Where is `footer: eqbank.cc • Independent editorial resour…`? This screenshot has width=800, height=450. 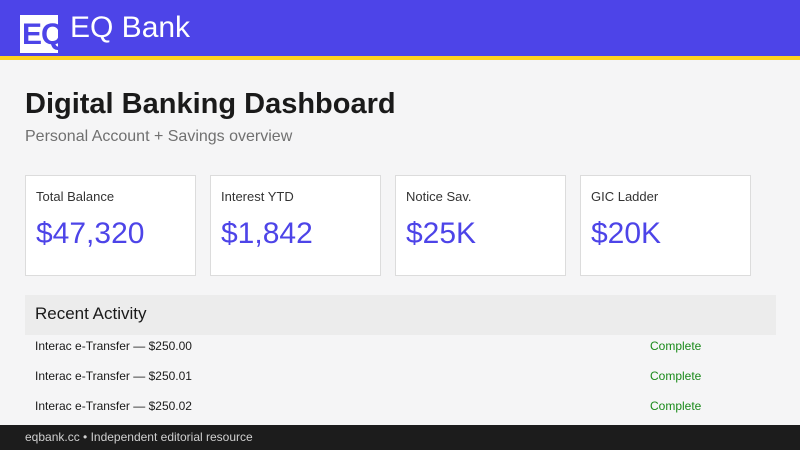
footer: eqbank.cc • Independent editorial resour… is located at coordinates (400, 437).